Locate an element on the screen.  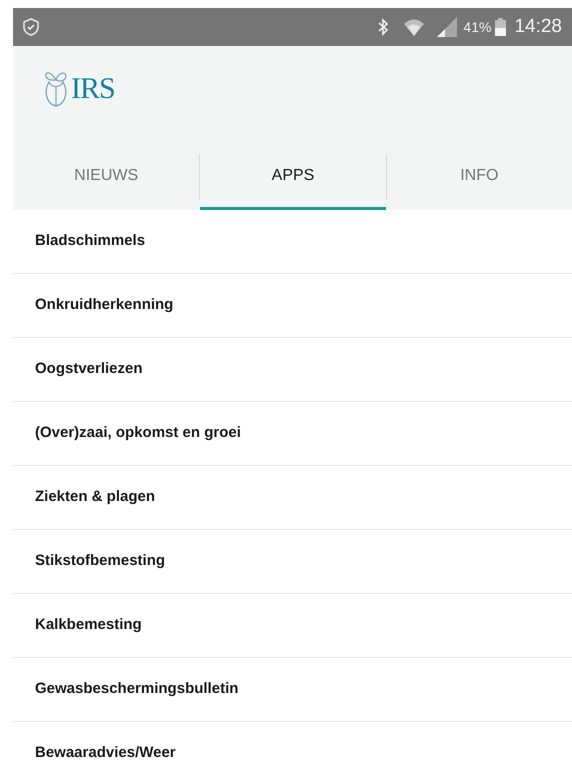
list-item: Kalkbemesting is located at coordinates (292, 626).